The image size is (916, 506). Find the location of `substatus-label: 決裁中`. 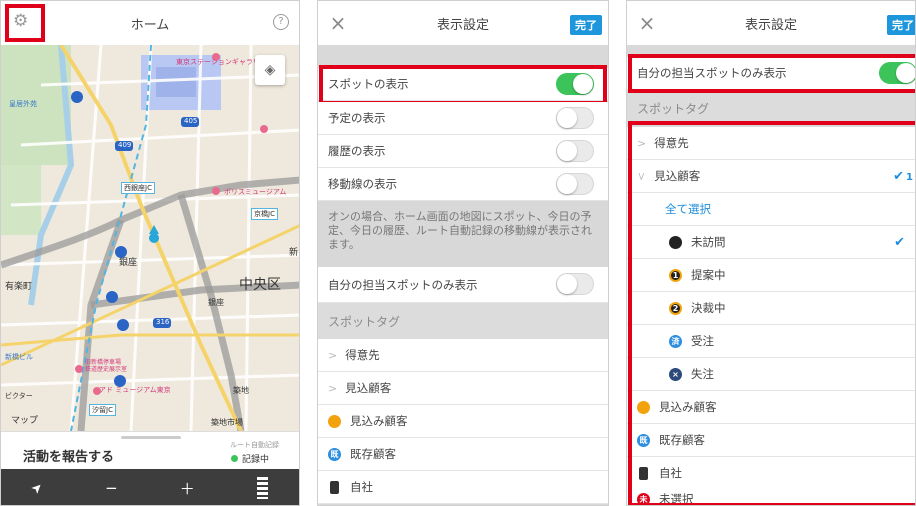

substatus-label: 決裁中 is located at coordinates (708, 308).